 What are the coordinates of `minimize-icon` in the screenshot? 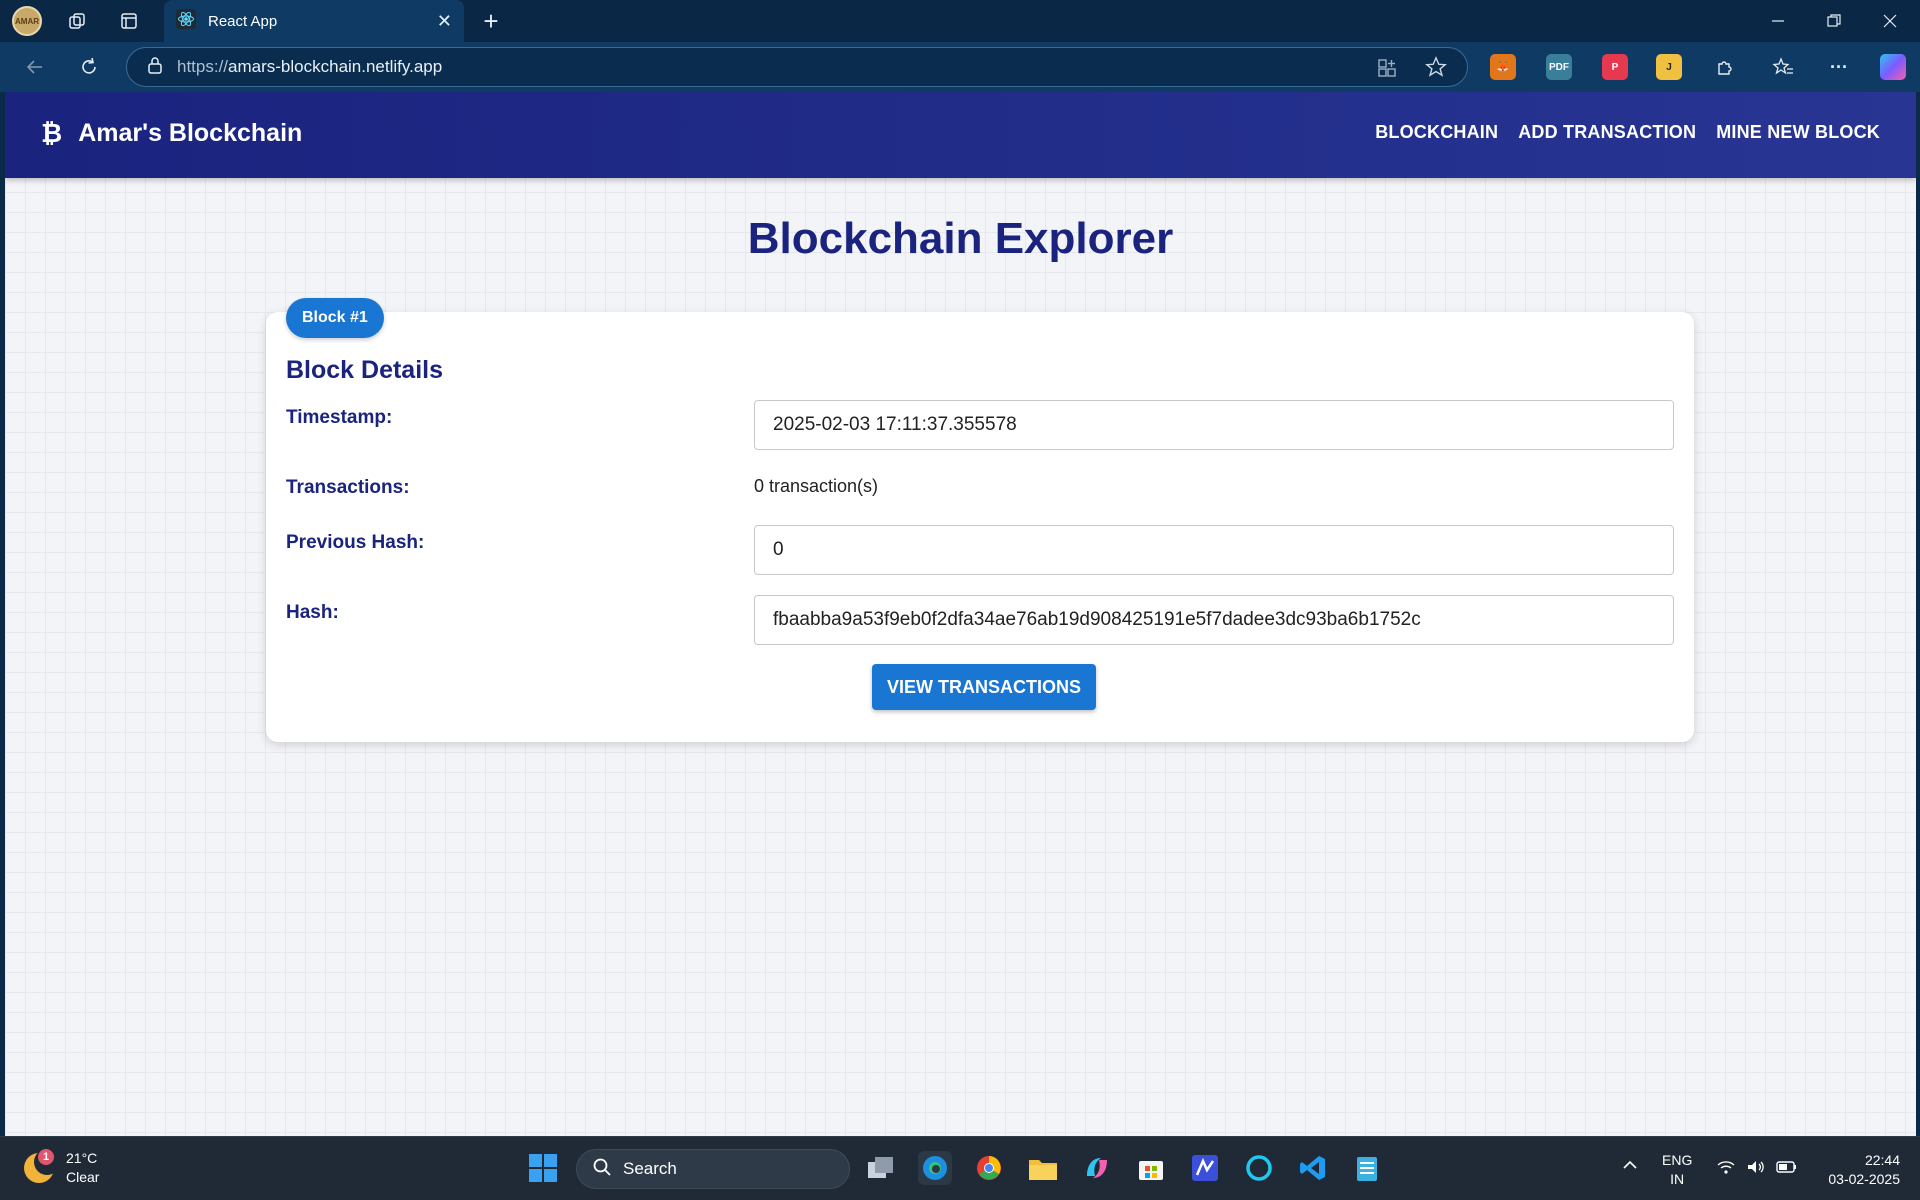 It's located at (1778, 21).